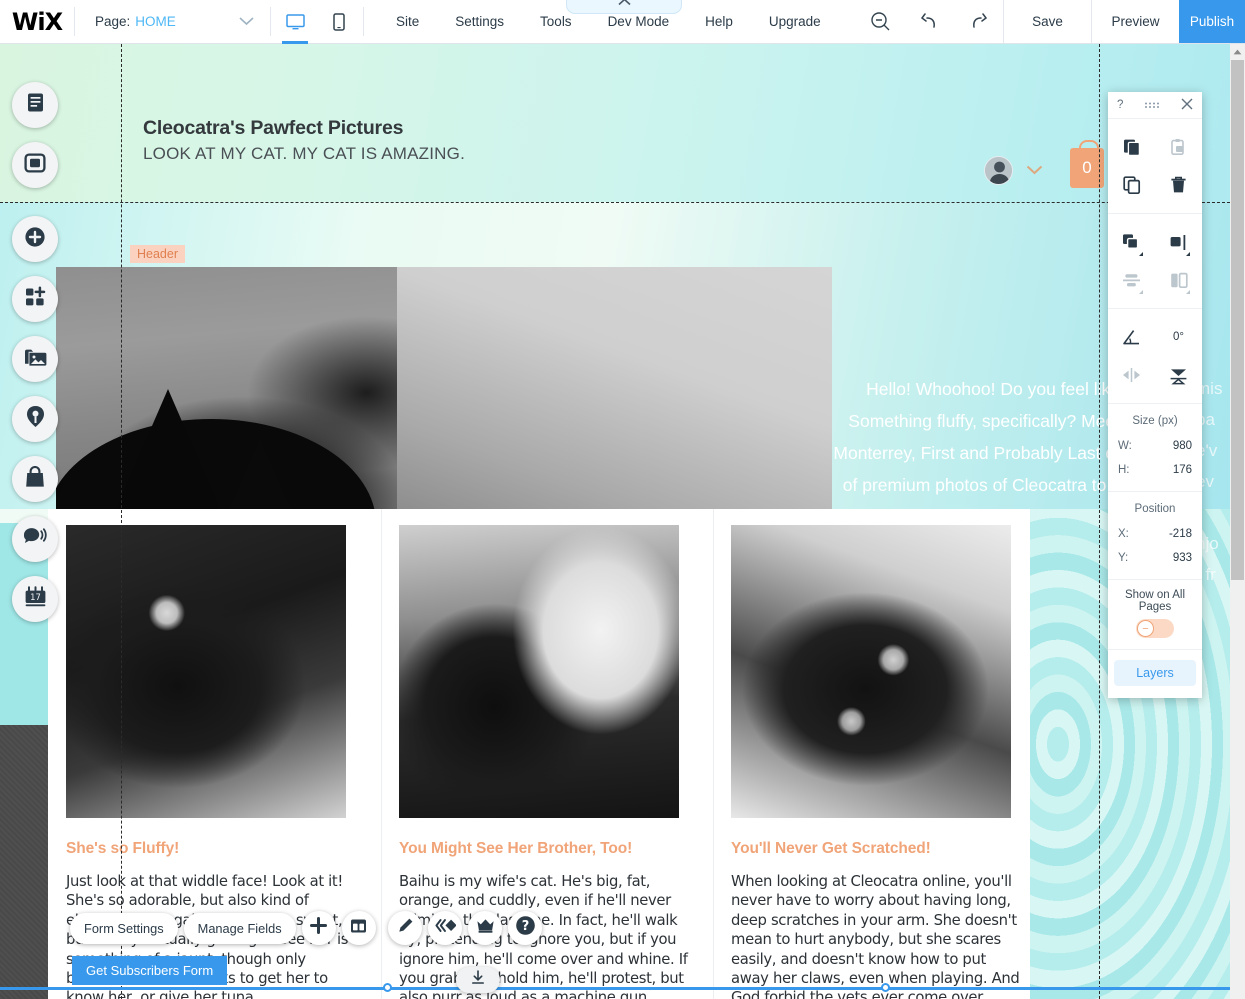 The width and height of the screenshot is (1245, 999). Describe the element at coordinates (157, 254) in the screenshot. I see `header-section-label: Header` at that location.